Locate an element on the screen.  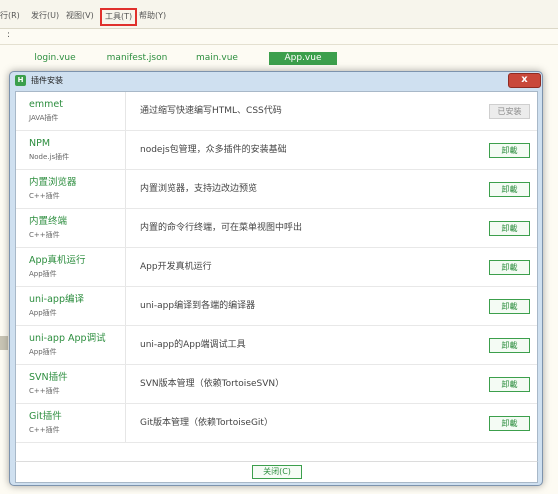
plugin-name: SVN插件 is located at coordinates (48, 377).